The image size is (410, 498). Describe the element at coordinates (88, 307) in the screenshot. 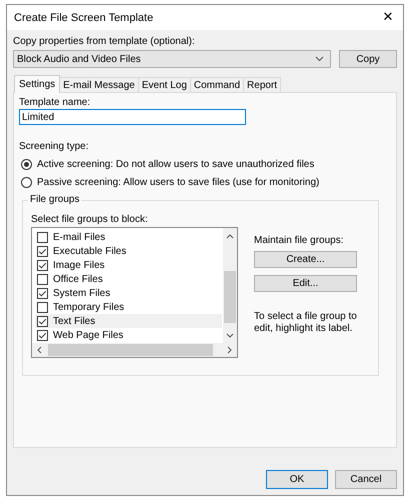

I see `file-group-label: Temporary Files` at that location.